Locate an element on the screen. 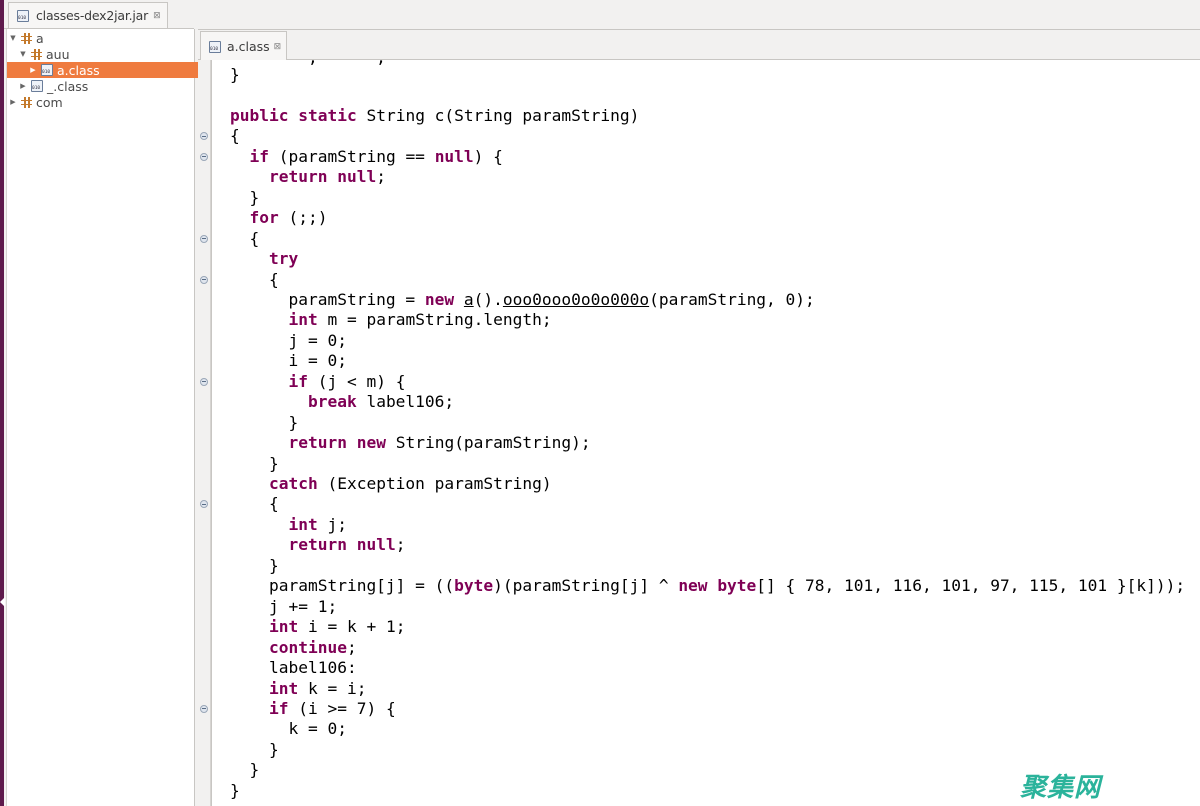 The image size is (1200, 806). tree-item: ▼ a is located at coordinates (100, 38).